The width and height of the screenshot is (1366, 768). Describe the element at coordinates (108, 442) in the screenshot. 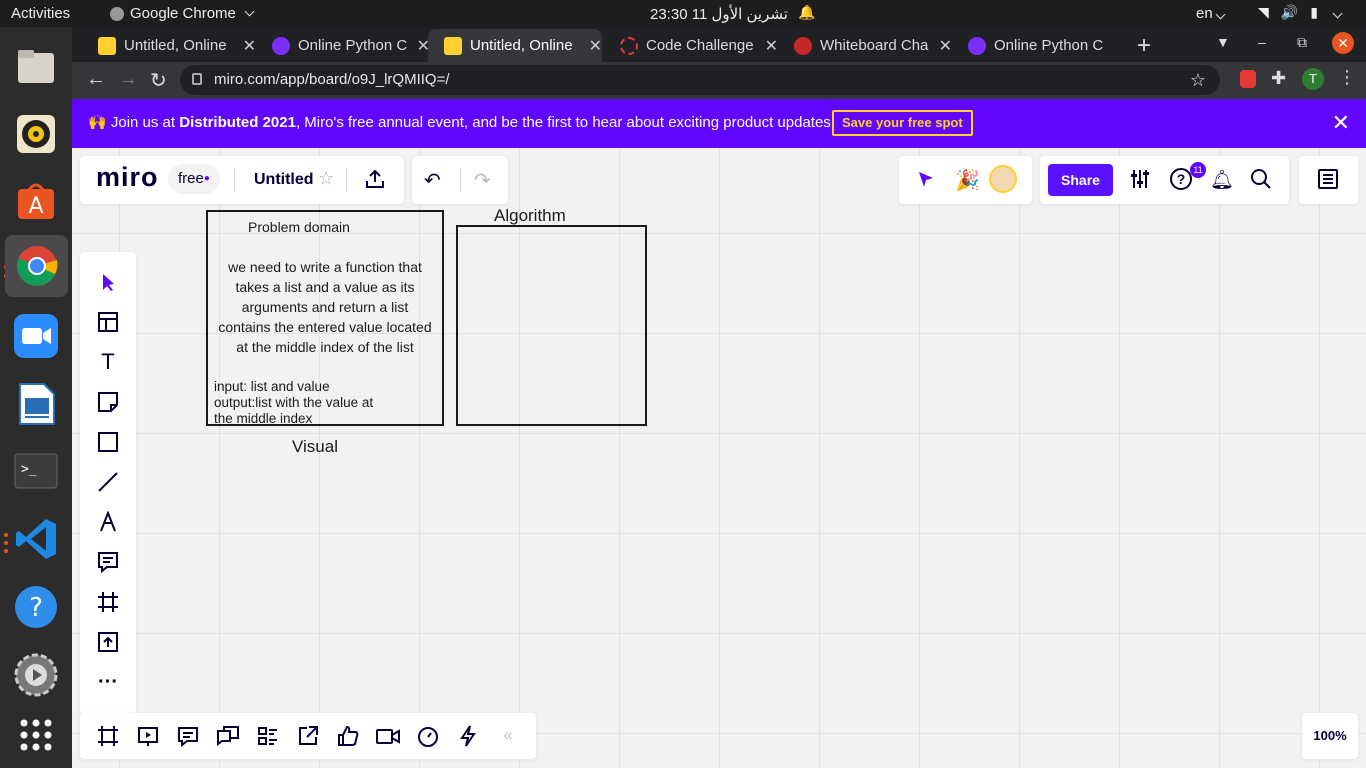

I see `shape-tool-icon` at that location.